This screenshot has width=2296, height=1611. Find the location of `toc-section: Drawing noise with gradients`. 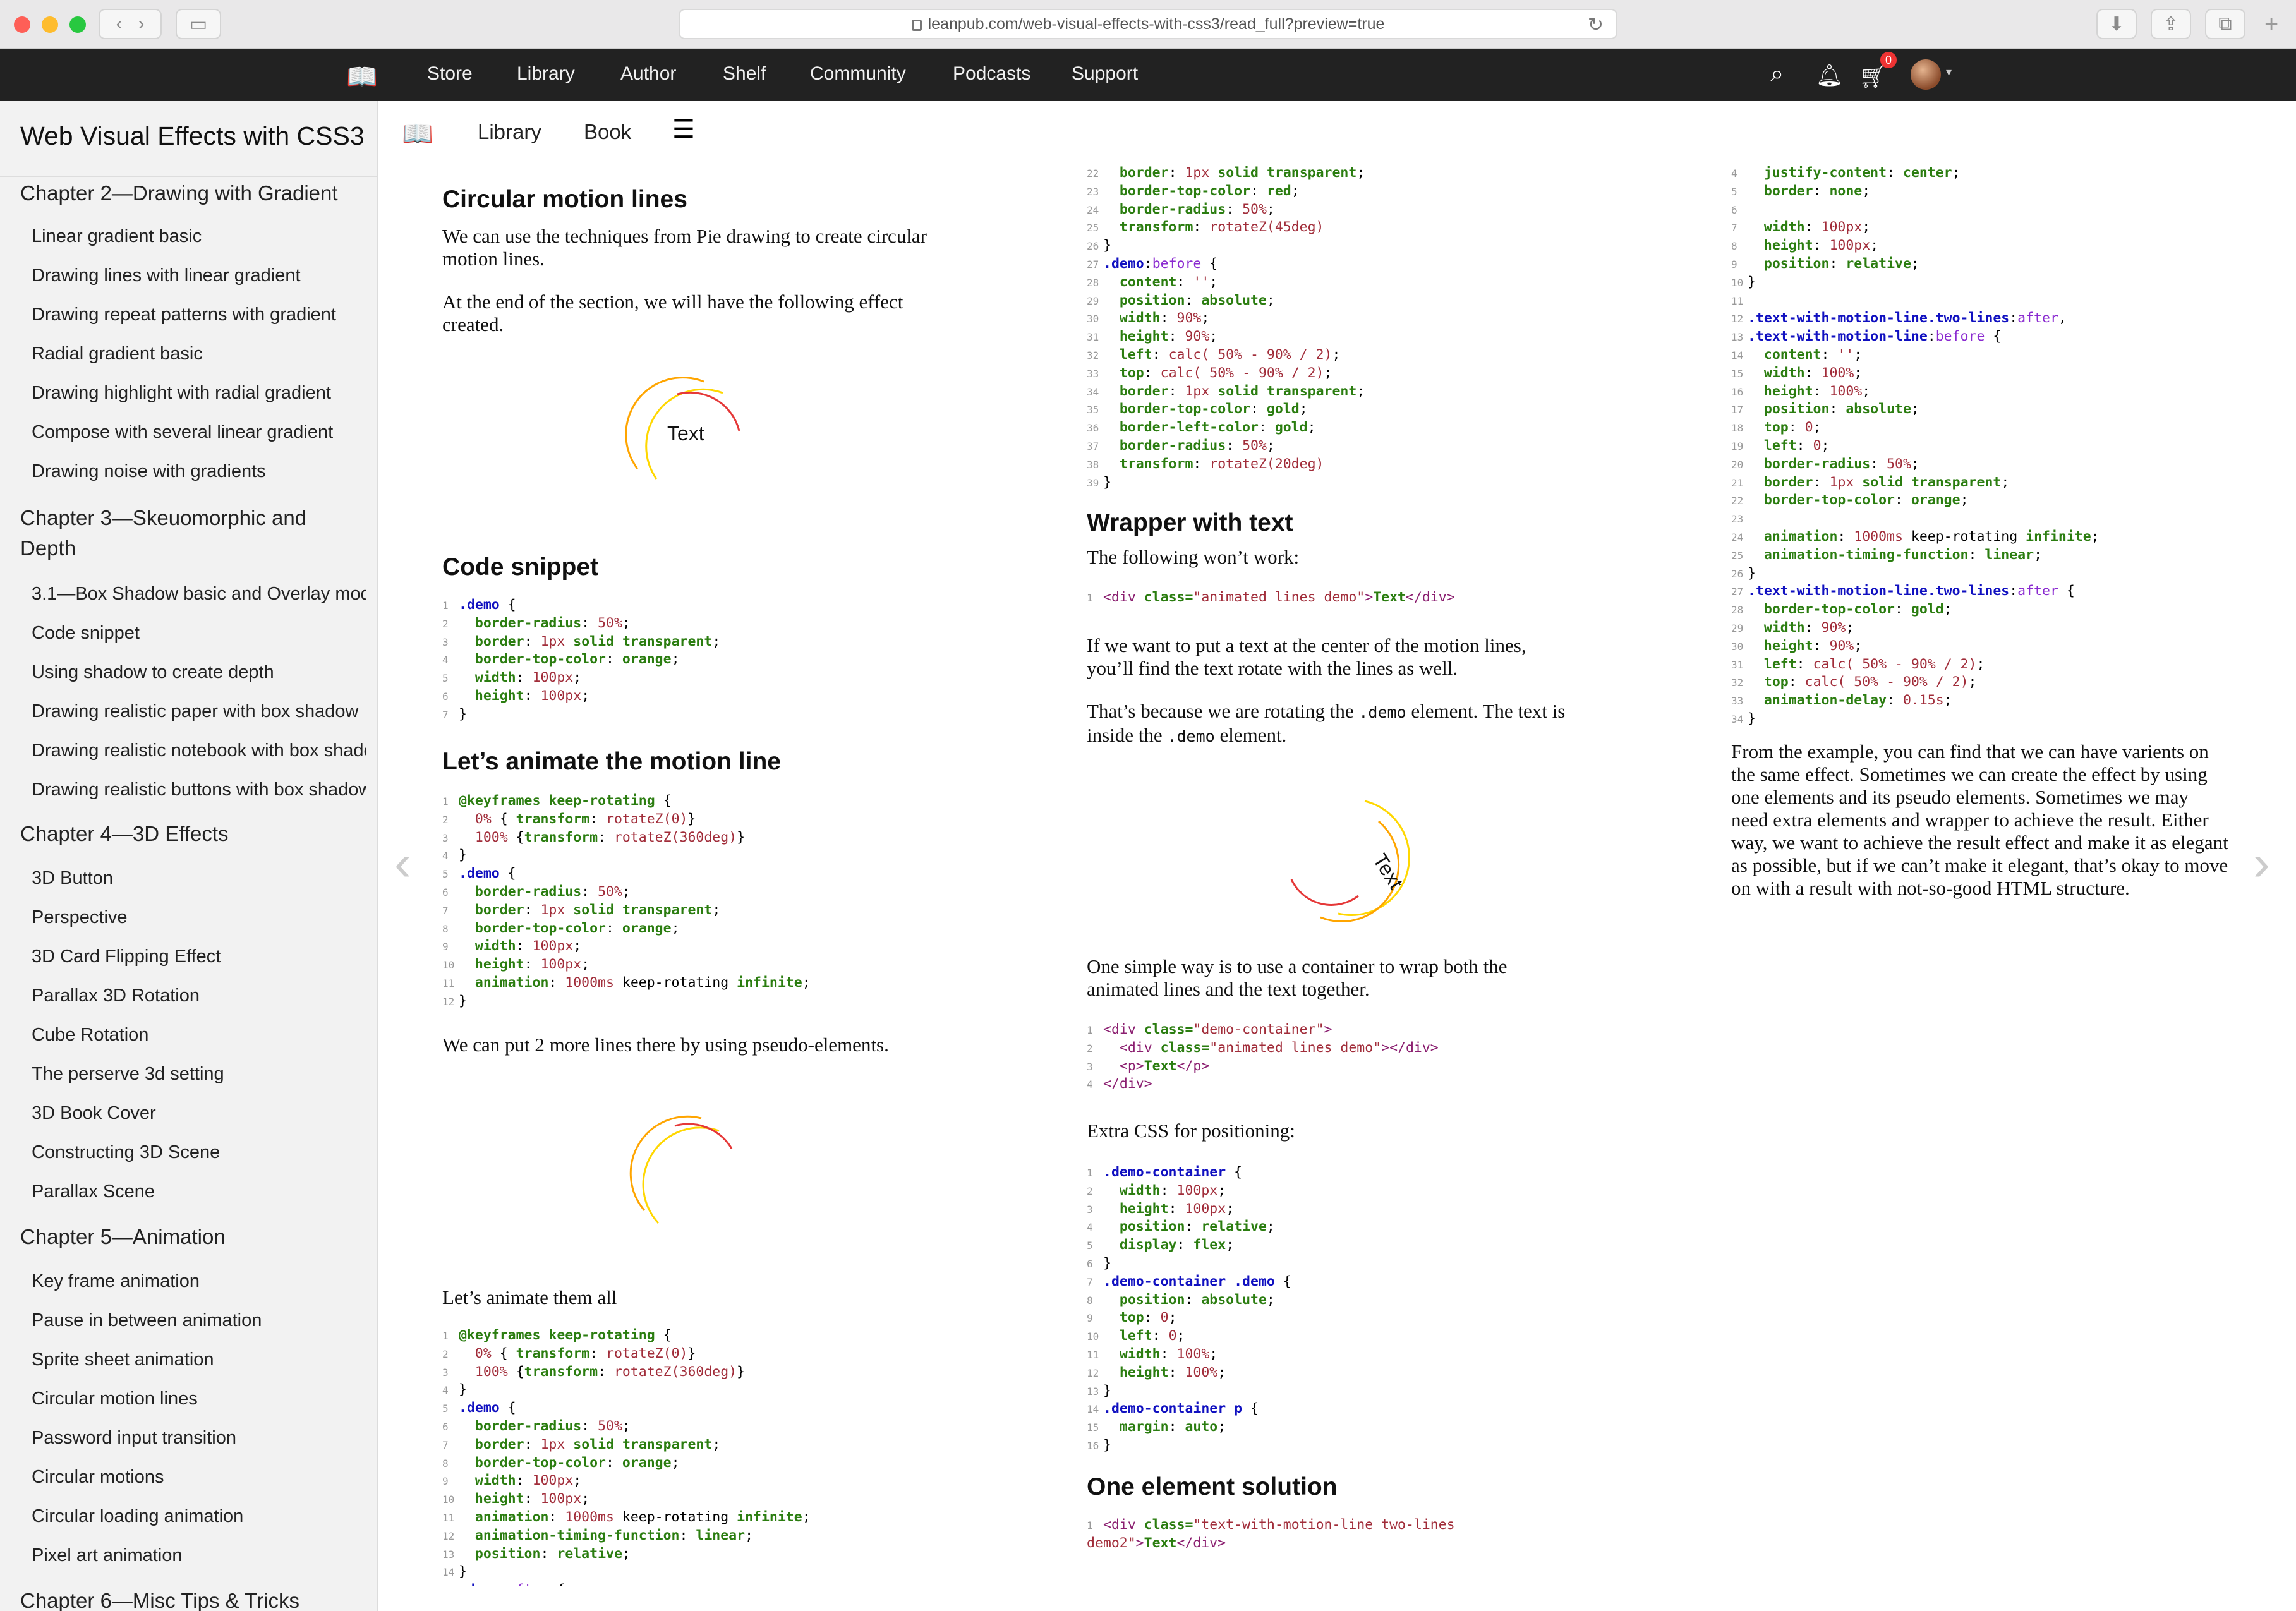

toc-section: Drawing noise with gradients is located at coordinates (199, 471).